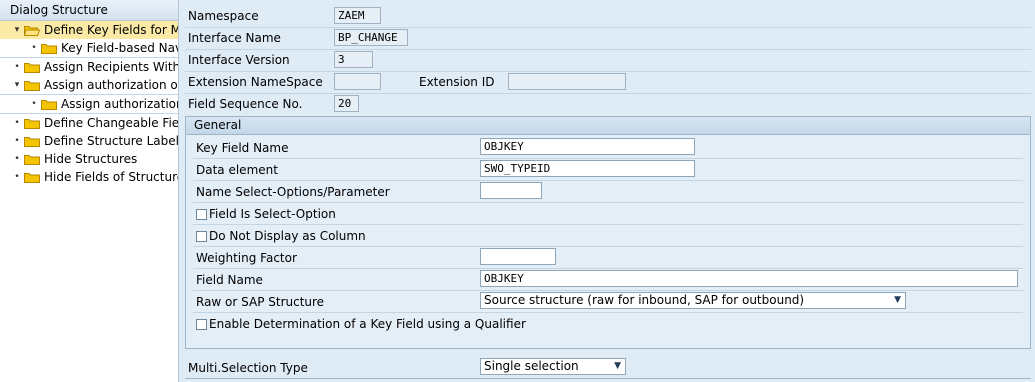 This screenshot has height=382, width=1035. I want to click on folder-open-icon, so click(32, 30).